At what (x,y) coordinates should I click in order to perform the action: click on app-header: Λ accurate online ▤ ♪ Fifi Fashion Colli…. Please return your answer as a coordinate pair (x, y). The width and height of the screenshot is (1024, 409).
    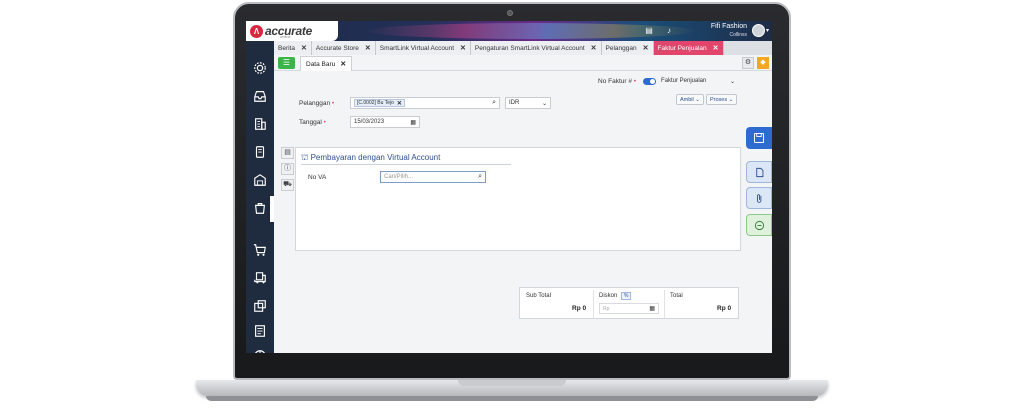
    Looking at the image, I should click on (509, 31).